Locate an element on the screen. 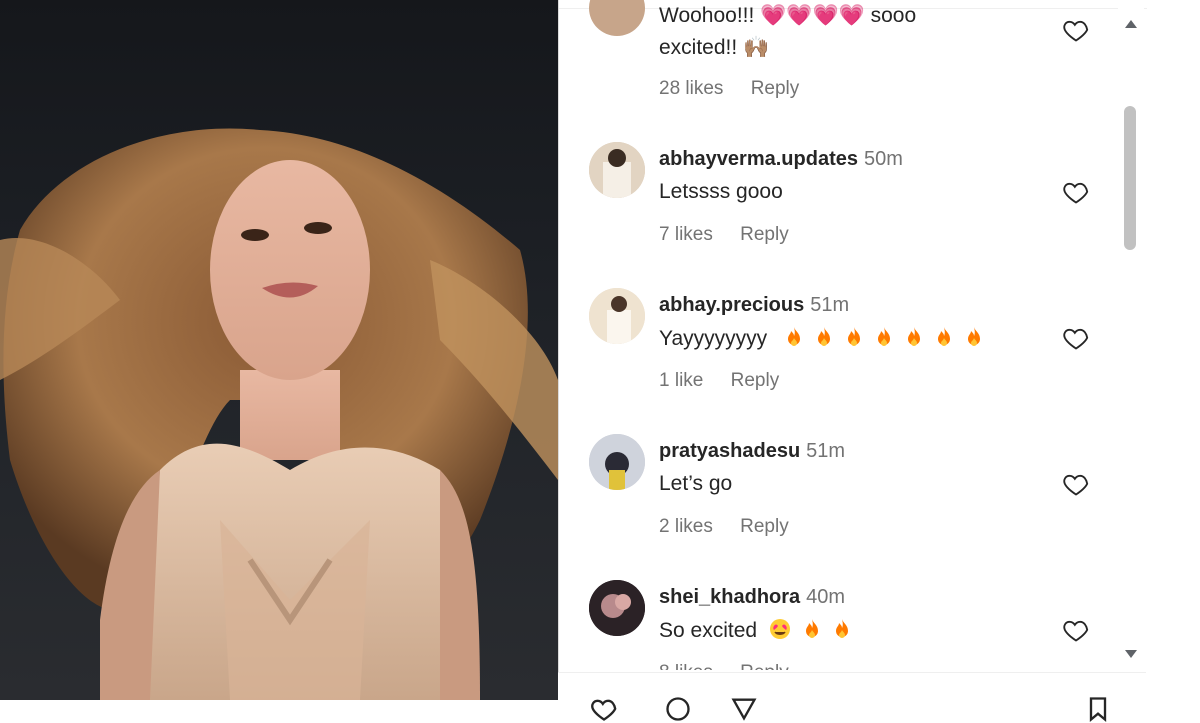 The height and width of the screenshot is (723, 1200). comment-header: abhayverma.updates 50m is located at coordinates (781, 159).